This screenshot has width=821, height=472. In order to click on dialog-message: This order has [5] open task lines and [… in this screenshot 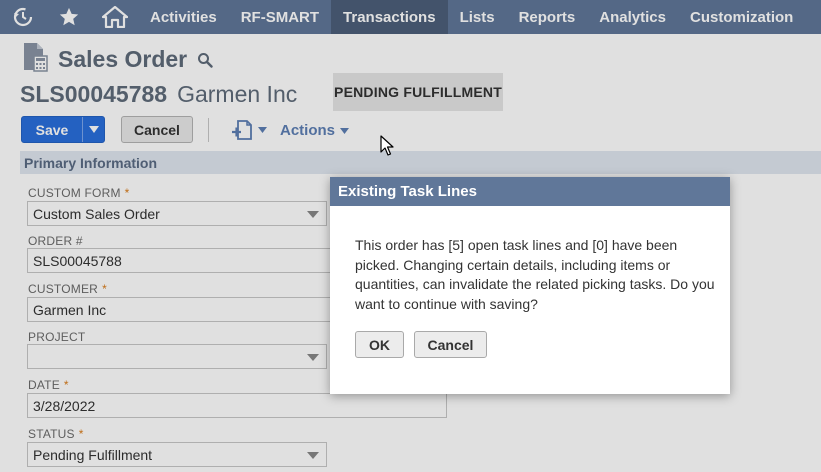, I will do `click(535, 274)`.